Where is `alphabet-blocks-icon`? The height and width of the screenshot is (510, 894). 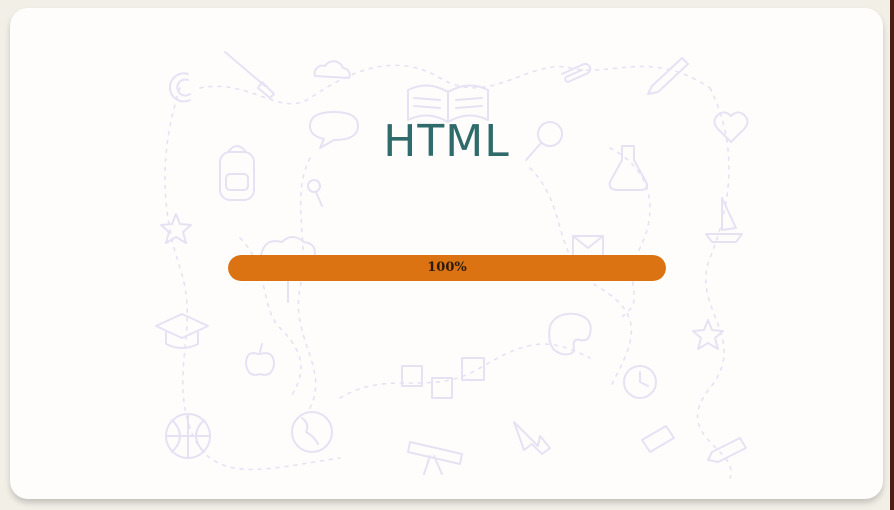 alphabet-blocks-icon is located at coordinates (443, 378).